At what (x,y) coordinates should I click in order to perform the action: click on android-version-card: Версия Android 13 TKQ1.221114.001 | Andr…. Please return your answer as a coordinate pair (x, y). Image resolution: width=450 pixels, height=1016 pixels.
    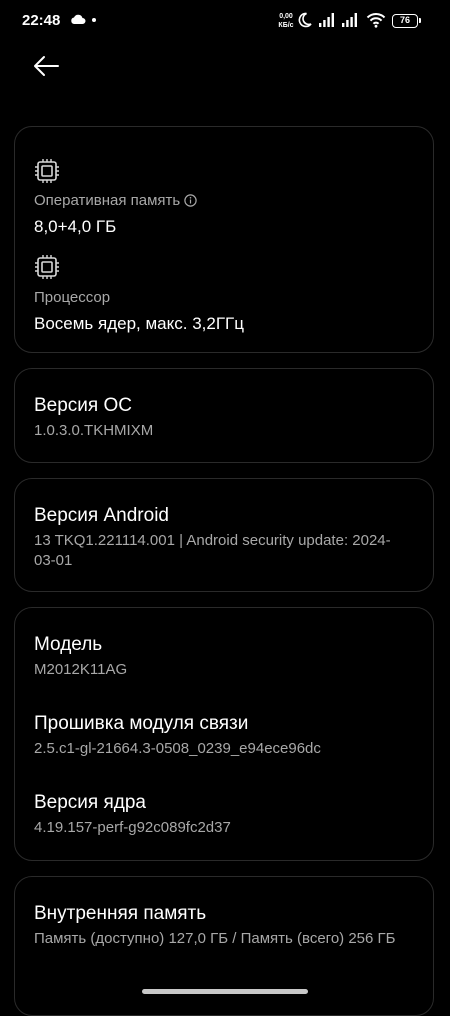
    Looking at the image, I should click on (224, 535).